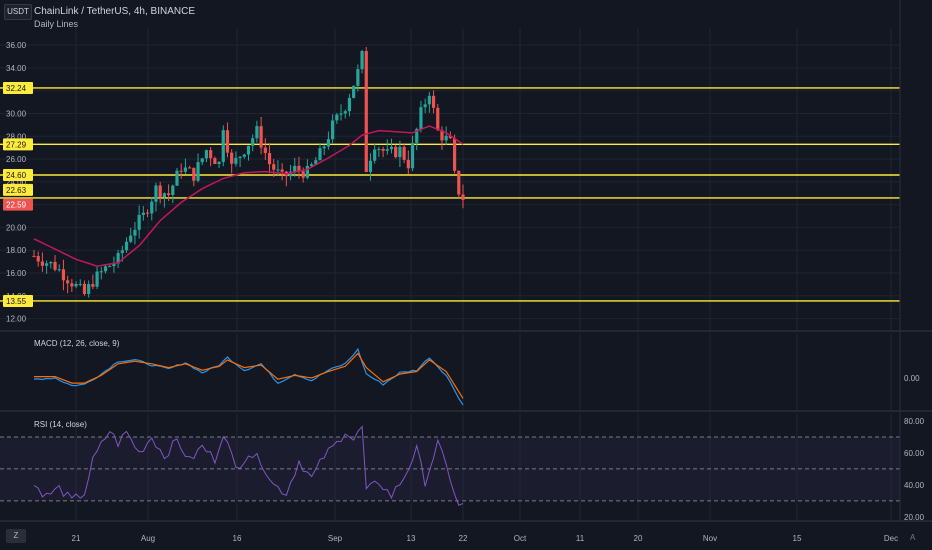  What do you see at coordinates (335, 538) in the screenshot?
I see `time-tick-label: Sep` at bounding box center [335, 538].